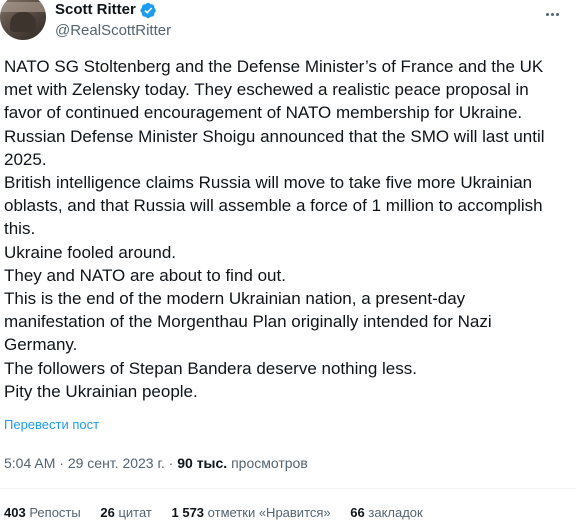 The height and width of the screenshot is (528, 576). Describe the element at coordinates (269, 463) in the screenshot. I see `views-label: просмотров` at that location.